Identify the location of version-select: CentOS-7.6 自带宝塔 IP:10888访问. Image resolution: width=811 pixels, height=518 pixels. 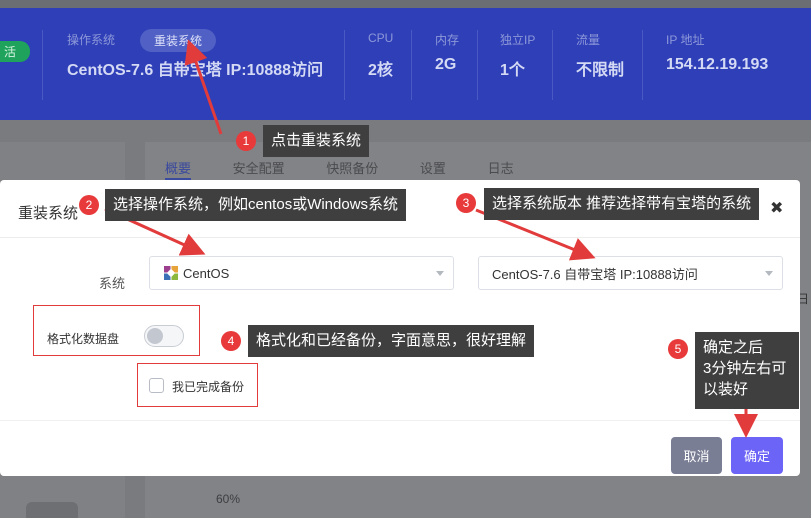
(630, 273).